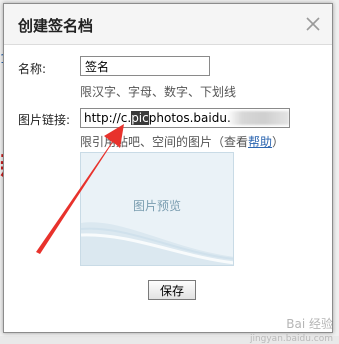  What do you see at coordinates (278, 142) in the screenshot?
I see `link-hint-close: ）` at bounding box center [278, 142].